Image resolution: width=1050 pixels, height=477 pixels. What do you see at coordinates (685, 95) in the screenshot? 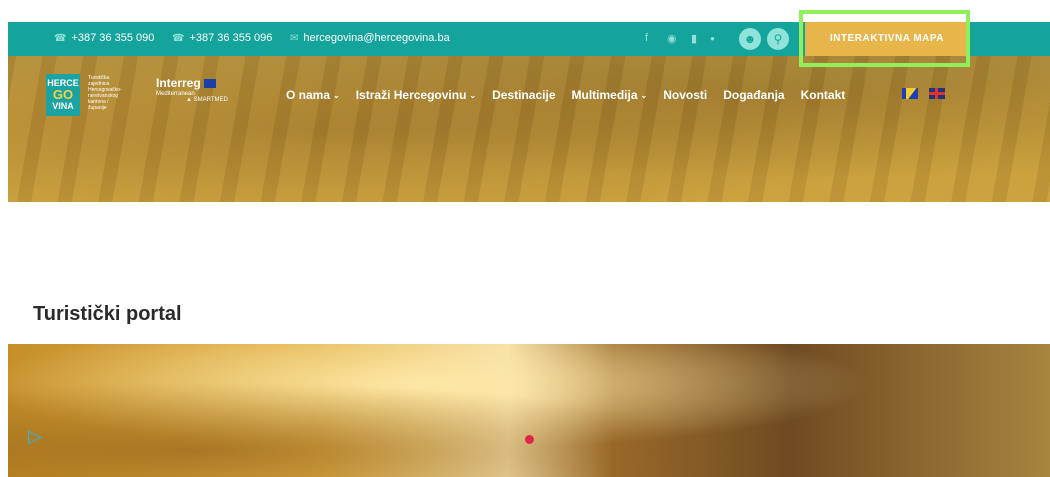
I see `nav-item-novosti: Novosti` at bounding box center [685, 95].